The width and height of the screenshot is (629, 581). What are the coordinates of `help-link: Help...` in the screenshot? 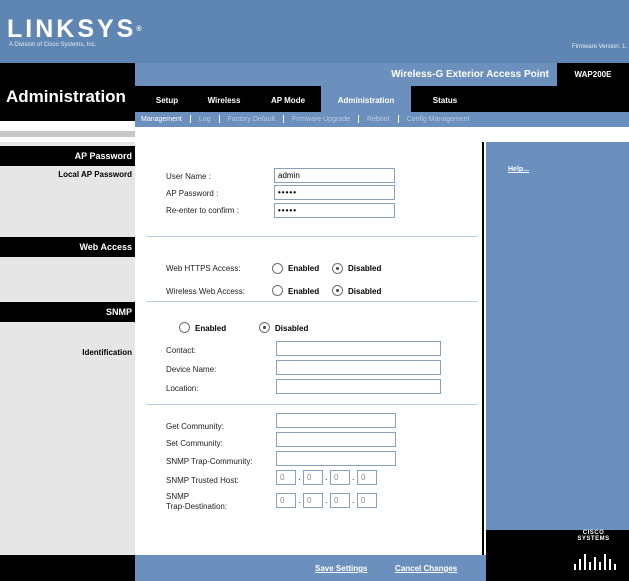 It's located at (518, 169).